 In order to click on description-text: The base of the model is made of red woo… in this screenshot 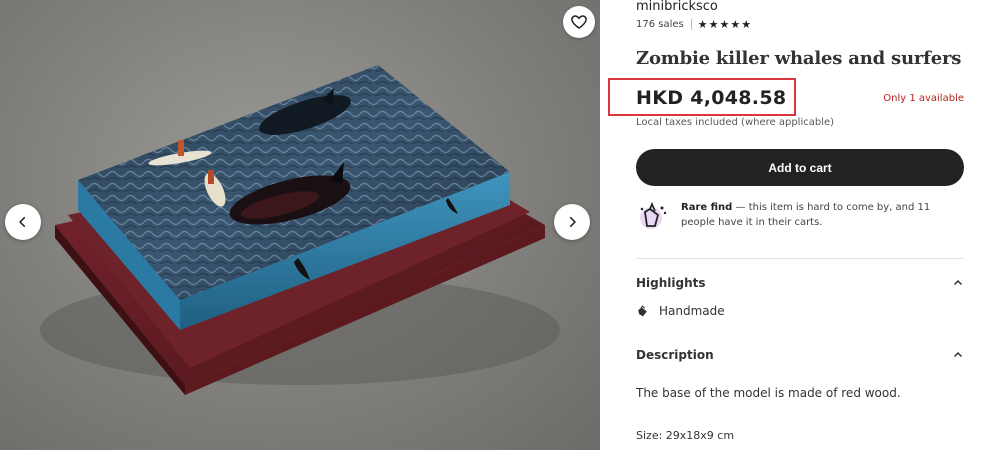, I will do `click(768, 393)`.